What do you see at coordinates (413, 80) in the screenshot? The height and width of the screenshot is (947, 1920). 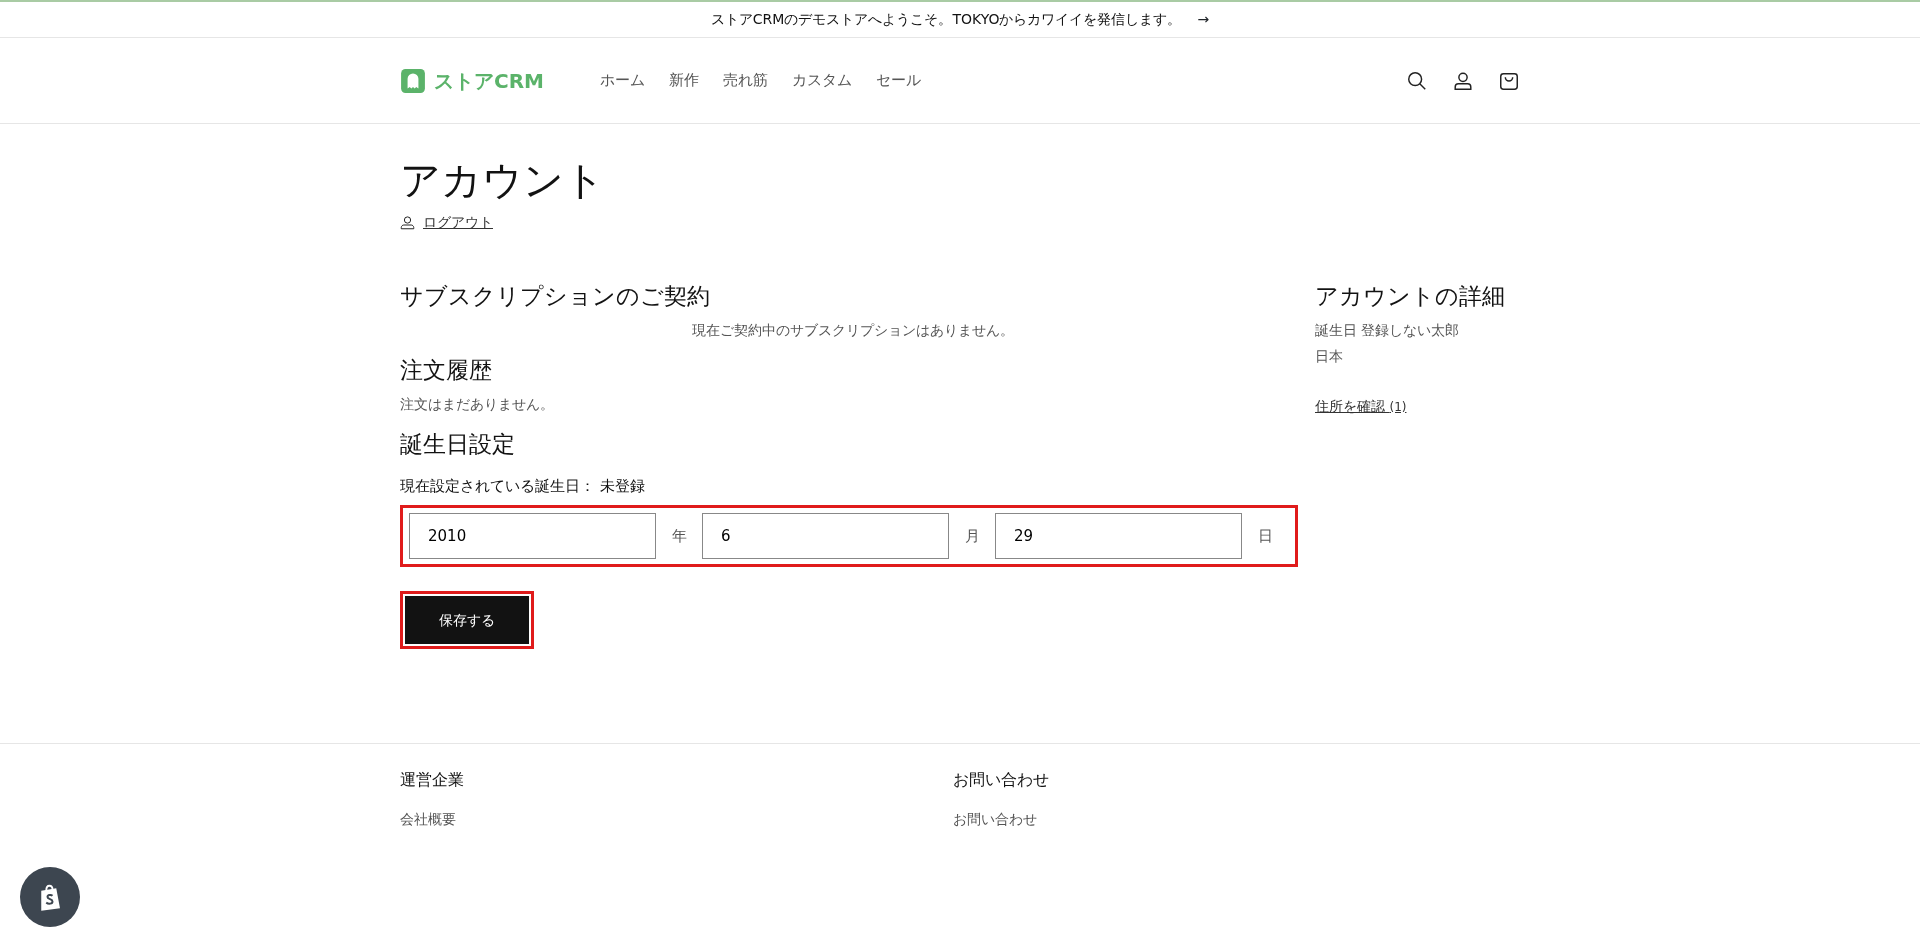 I see `ghost-logo-icon` at bounding box center [413, 80].